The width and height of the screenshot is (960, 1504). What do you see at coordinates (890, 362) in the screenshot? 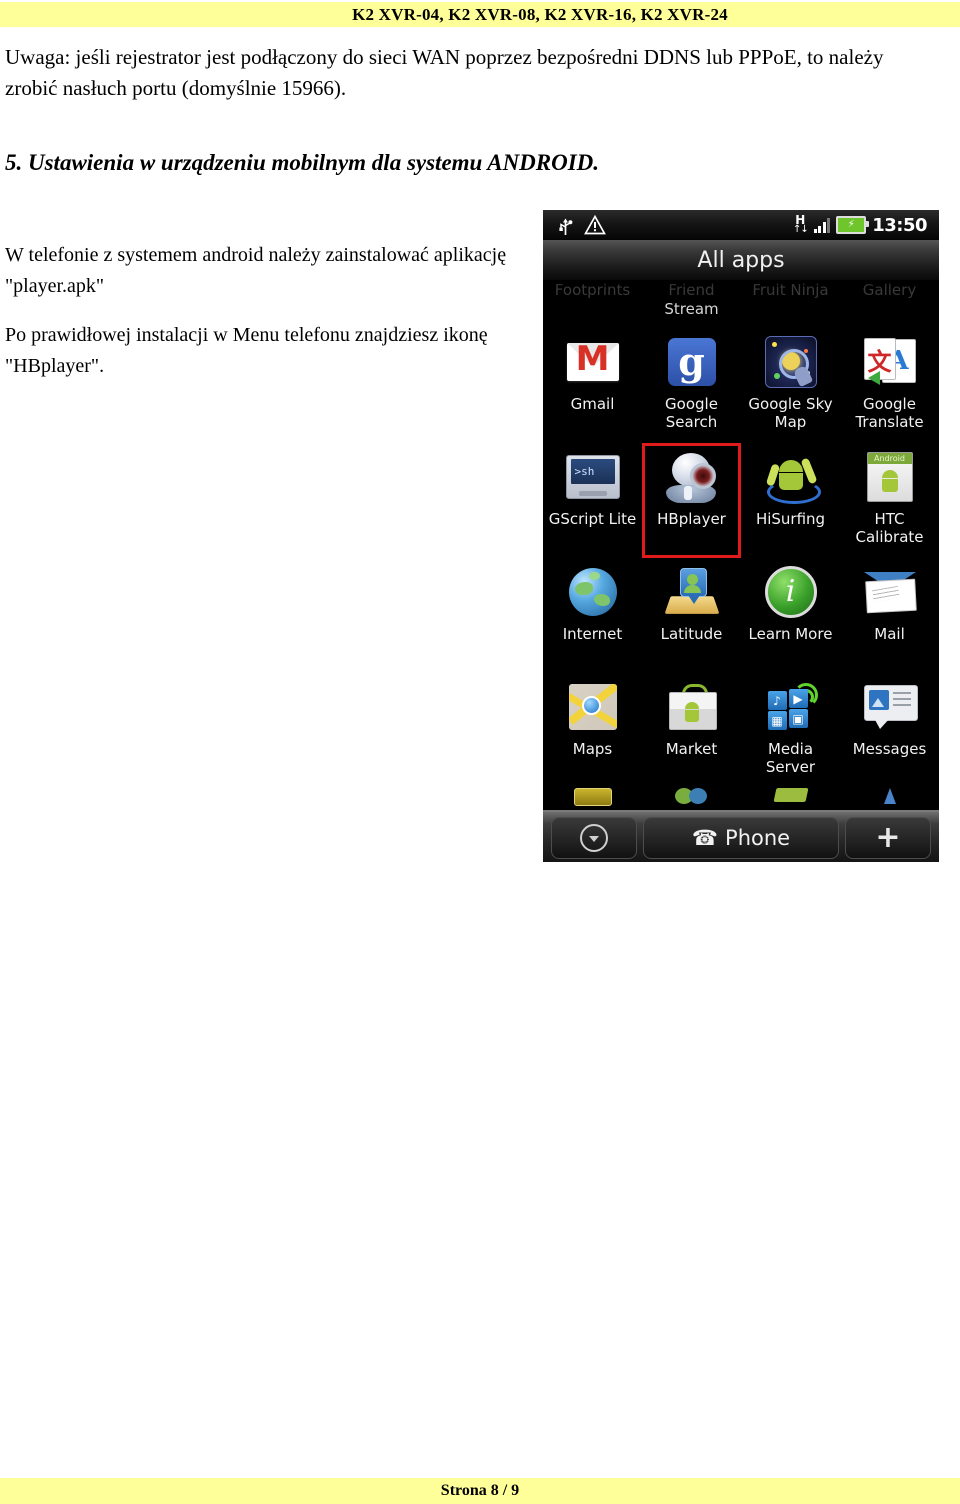
I see `google-translate-icon: A 文` at bounding box center [890, 362].